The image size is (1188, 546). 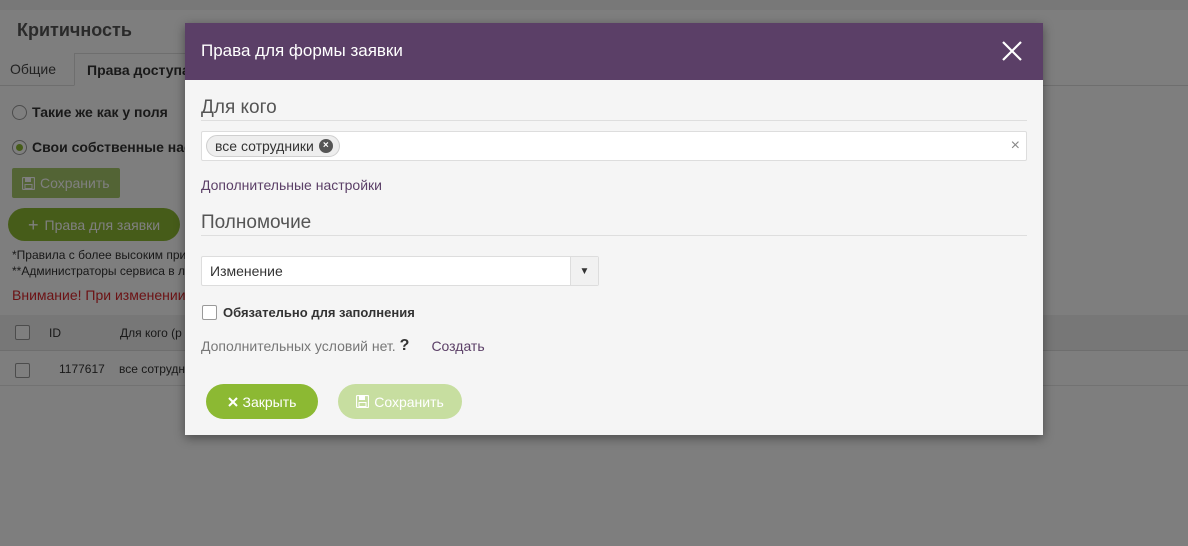 I want to click on conditions-row: Дополнительных условий нет. ? Создать, so click(x=343, y=346).